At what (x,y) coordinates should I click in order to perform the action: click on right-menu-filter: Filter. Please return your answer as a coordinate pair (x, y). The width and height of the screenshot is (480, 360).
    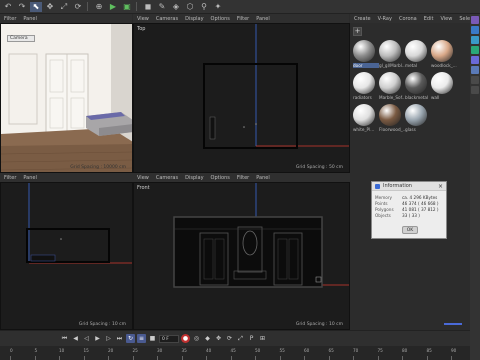
    Looking at the image, I should click on (10, 178).